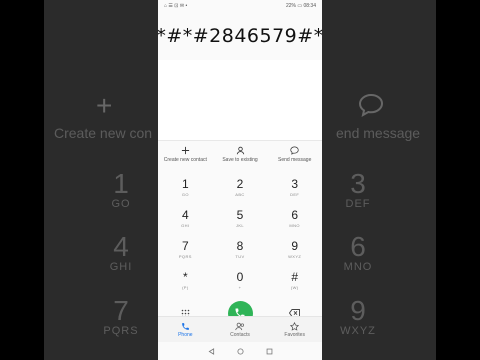  What do you see at coordinates (240, 334) in the screenshot?
I see `tab-label: Contacts` at bounding box center [240, 334].